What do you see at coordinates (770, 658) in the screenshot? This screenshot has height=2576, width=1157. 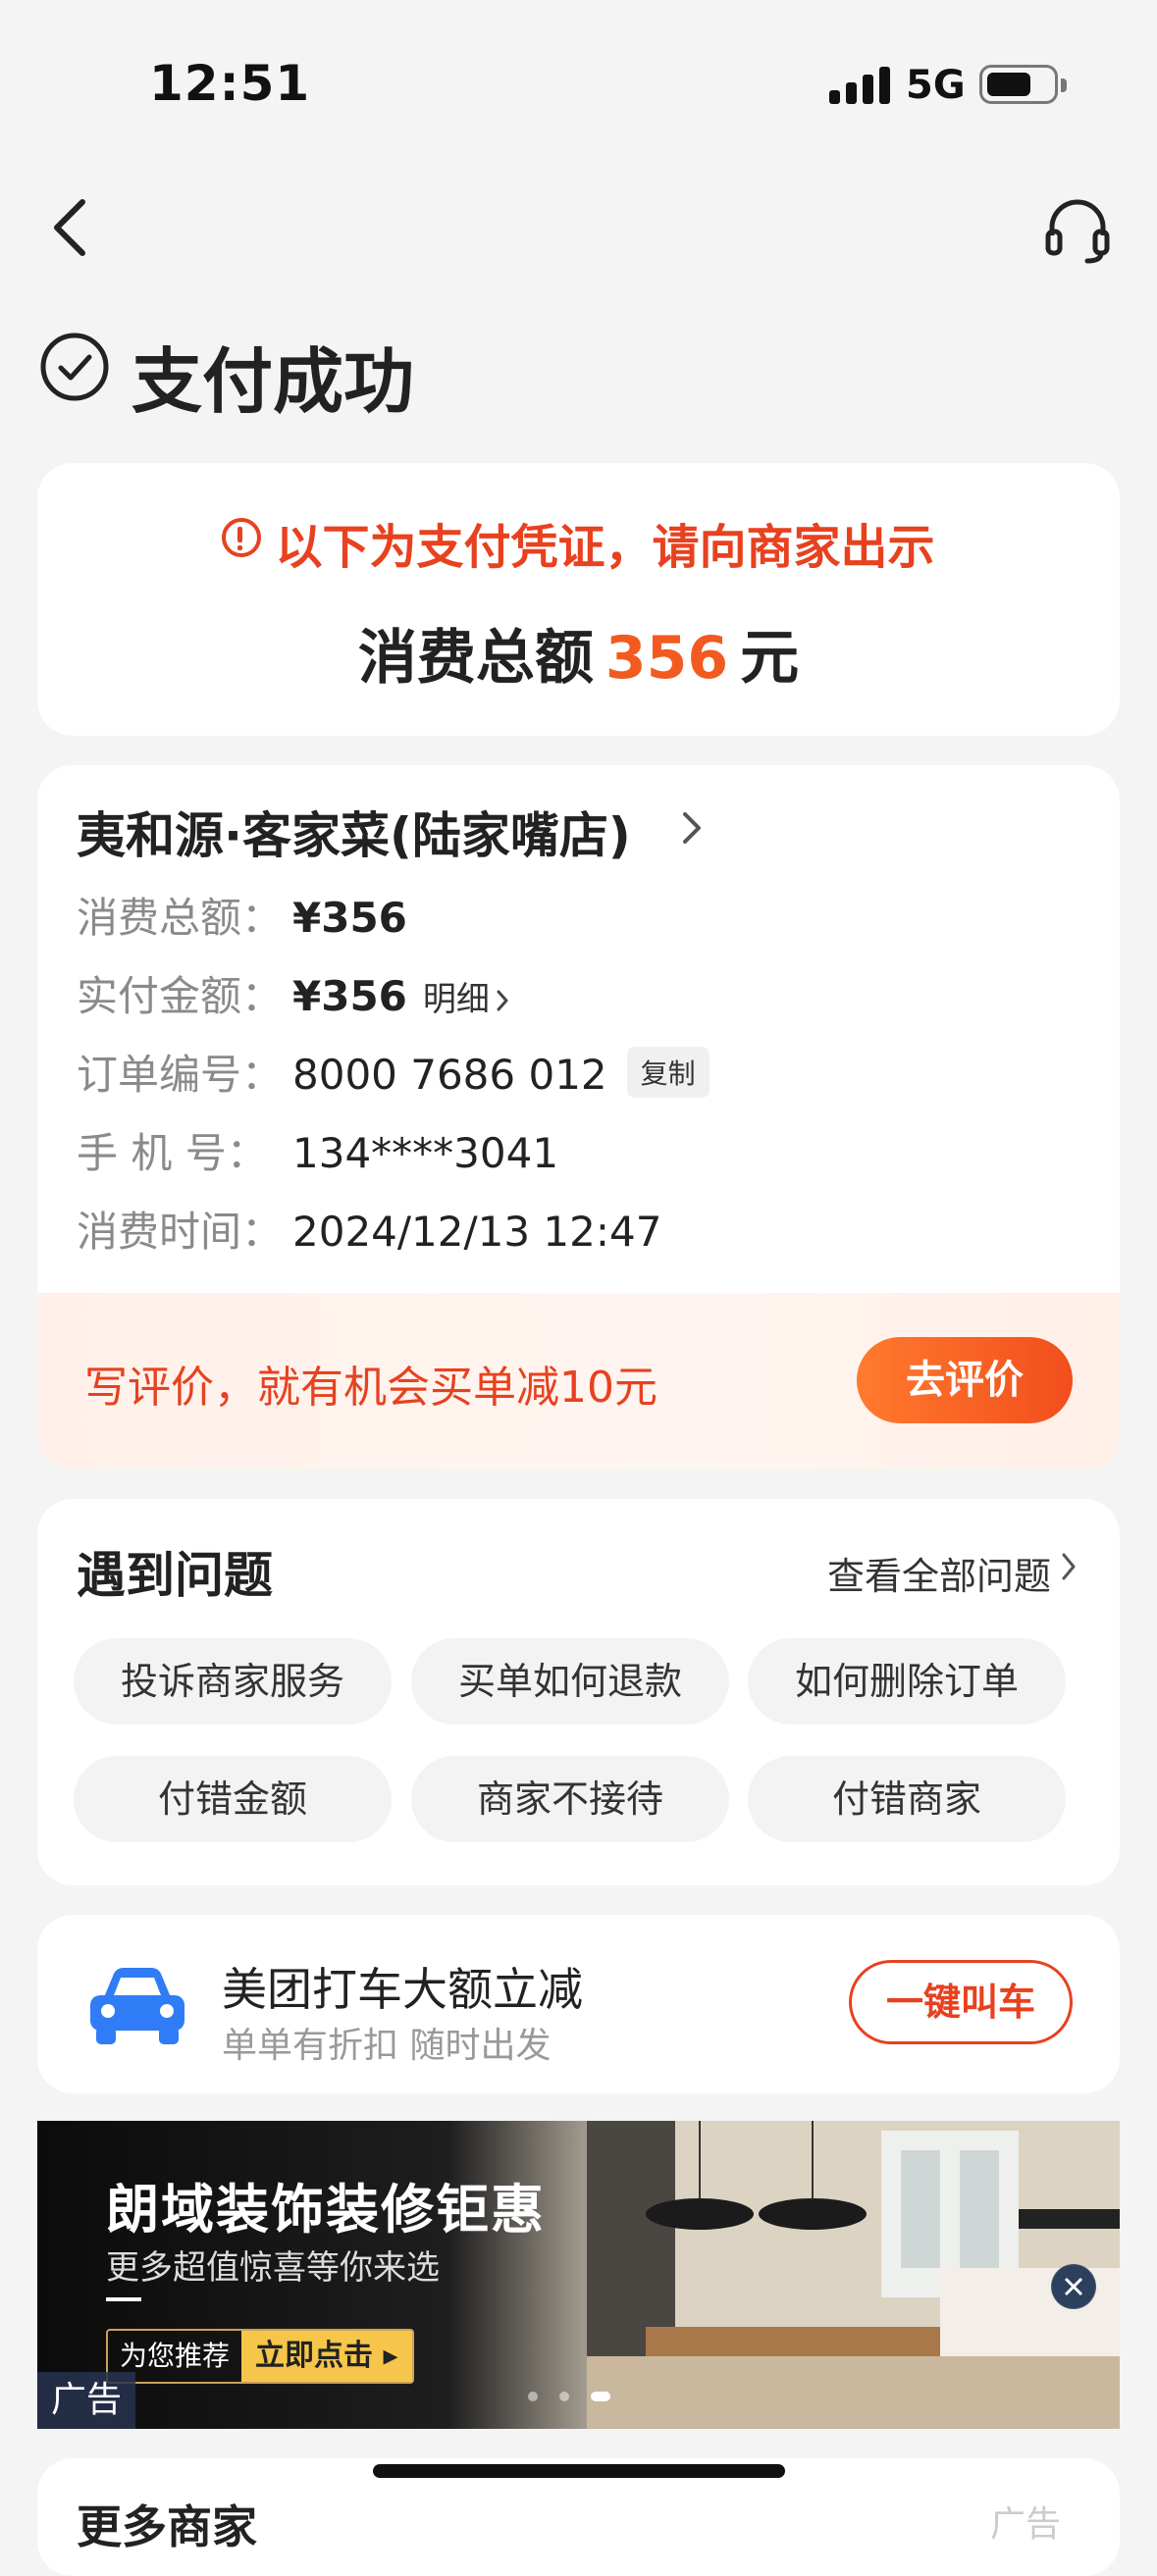 I see `total-unit: 元` at bounding box center [770, 658].